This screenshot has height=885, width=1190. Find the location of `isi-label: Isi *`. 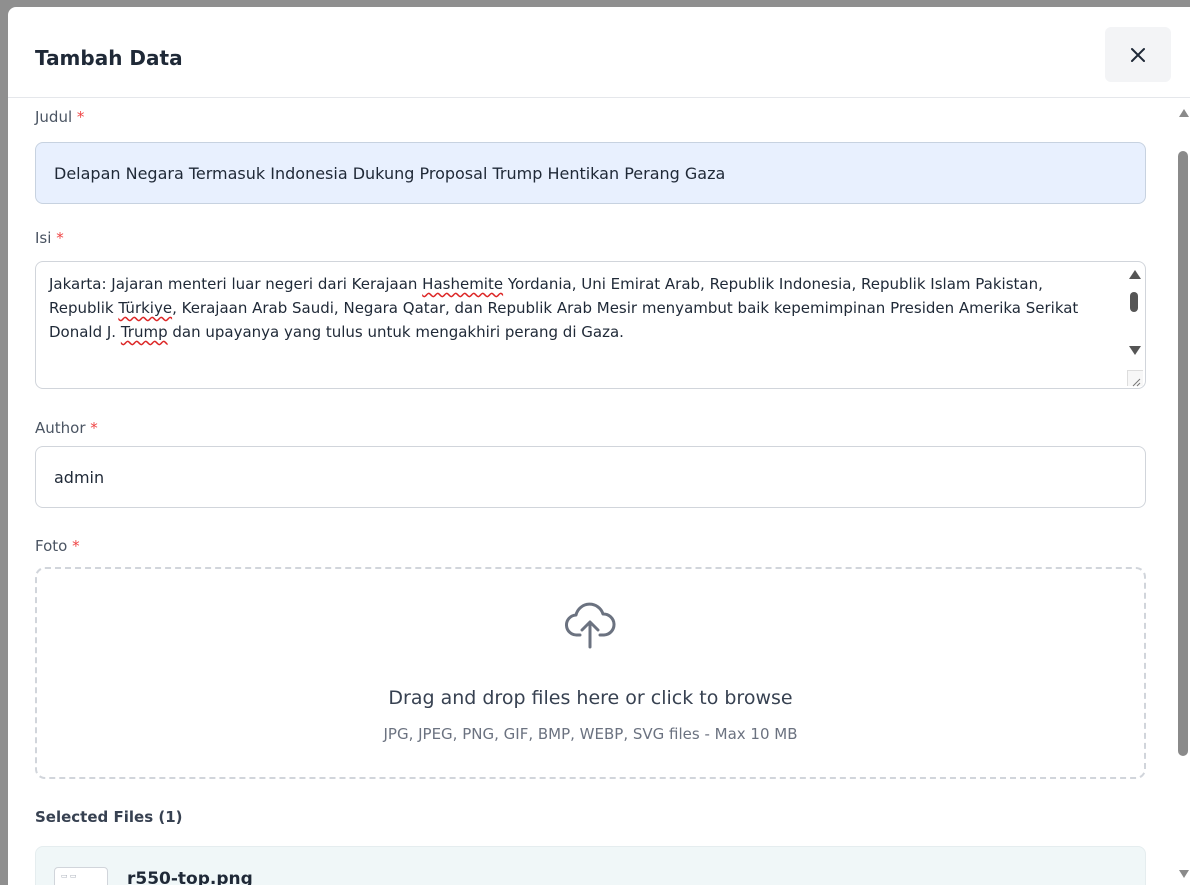

isi-label: Isi * is located at coordinates (49, 238).